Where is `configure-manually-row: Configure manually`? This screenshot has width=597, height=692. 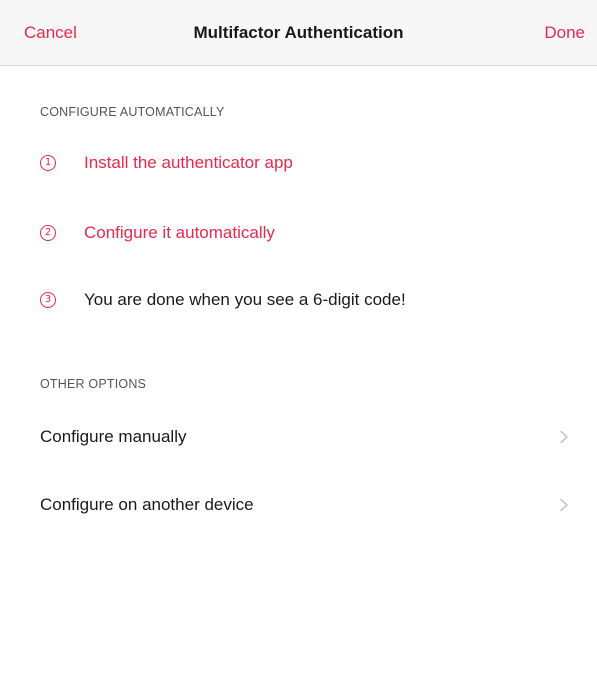
configure-manually-row: Configure manually is located at coordinates (318, 437).